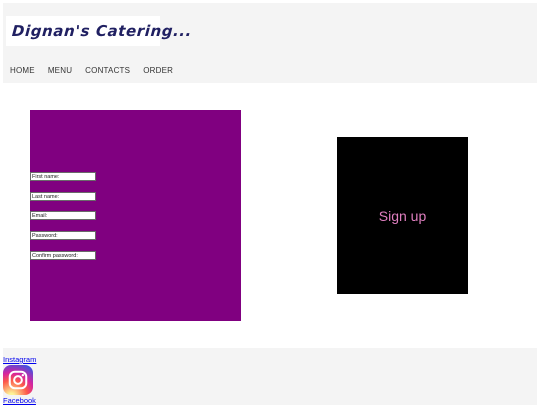 Image resolution: width=540 pixels, height=405 pixels. Describe the element at coordinates (63, 215) in the screenshot. I see `email-field` at that location.